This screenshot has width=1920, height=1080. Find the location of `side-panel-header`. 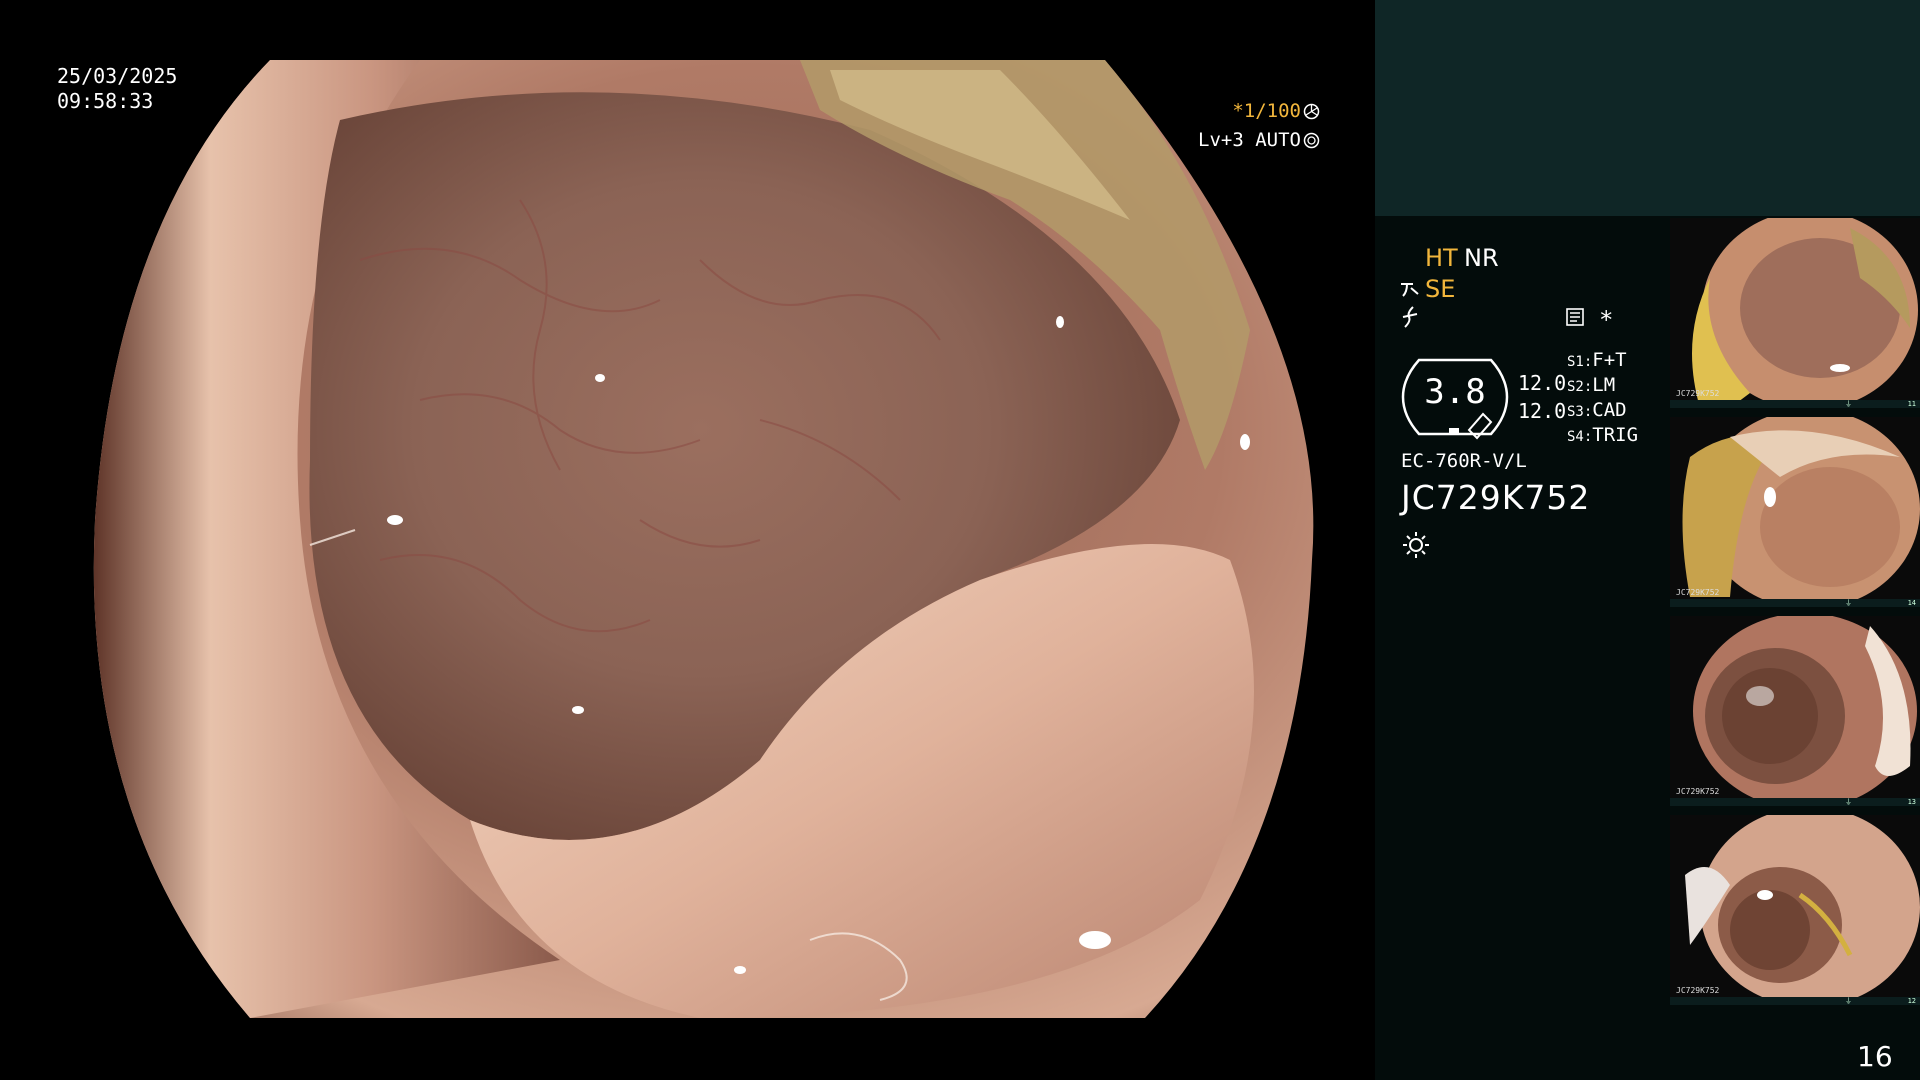

side-panel-header is located at coordinates (1647, 108).